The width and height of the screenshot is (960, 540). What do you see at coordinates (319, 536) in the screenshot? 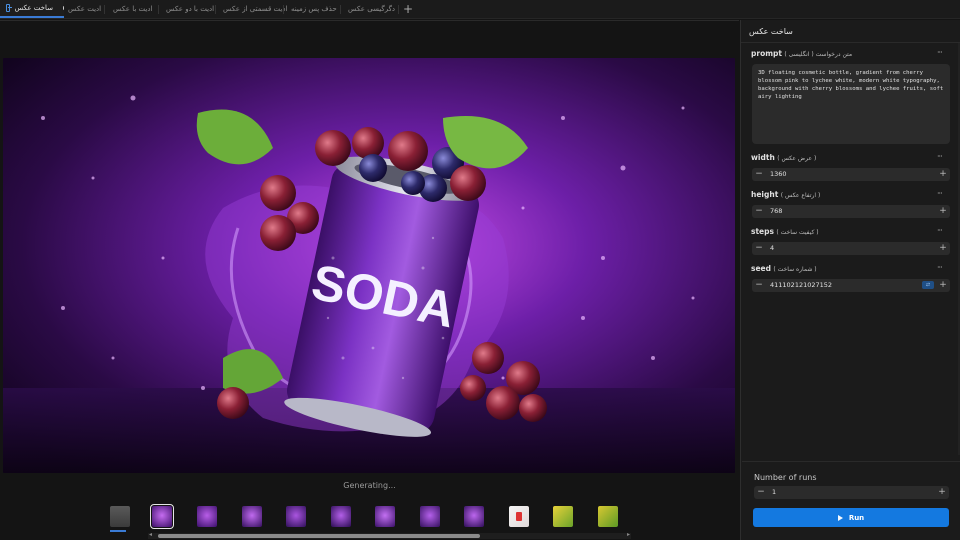
I see `scrollbar-thumb` at bounding box center [319, 536].